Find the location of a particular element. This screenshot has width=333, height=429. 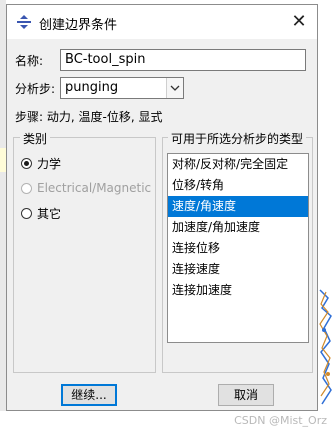

radio-mechanical: 力学 is located at coordinates (41, 163).